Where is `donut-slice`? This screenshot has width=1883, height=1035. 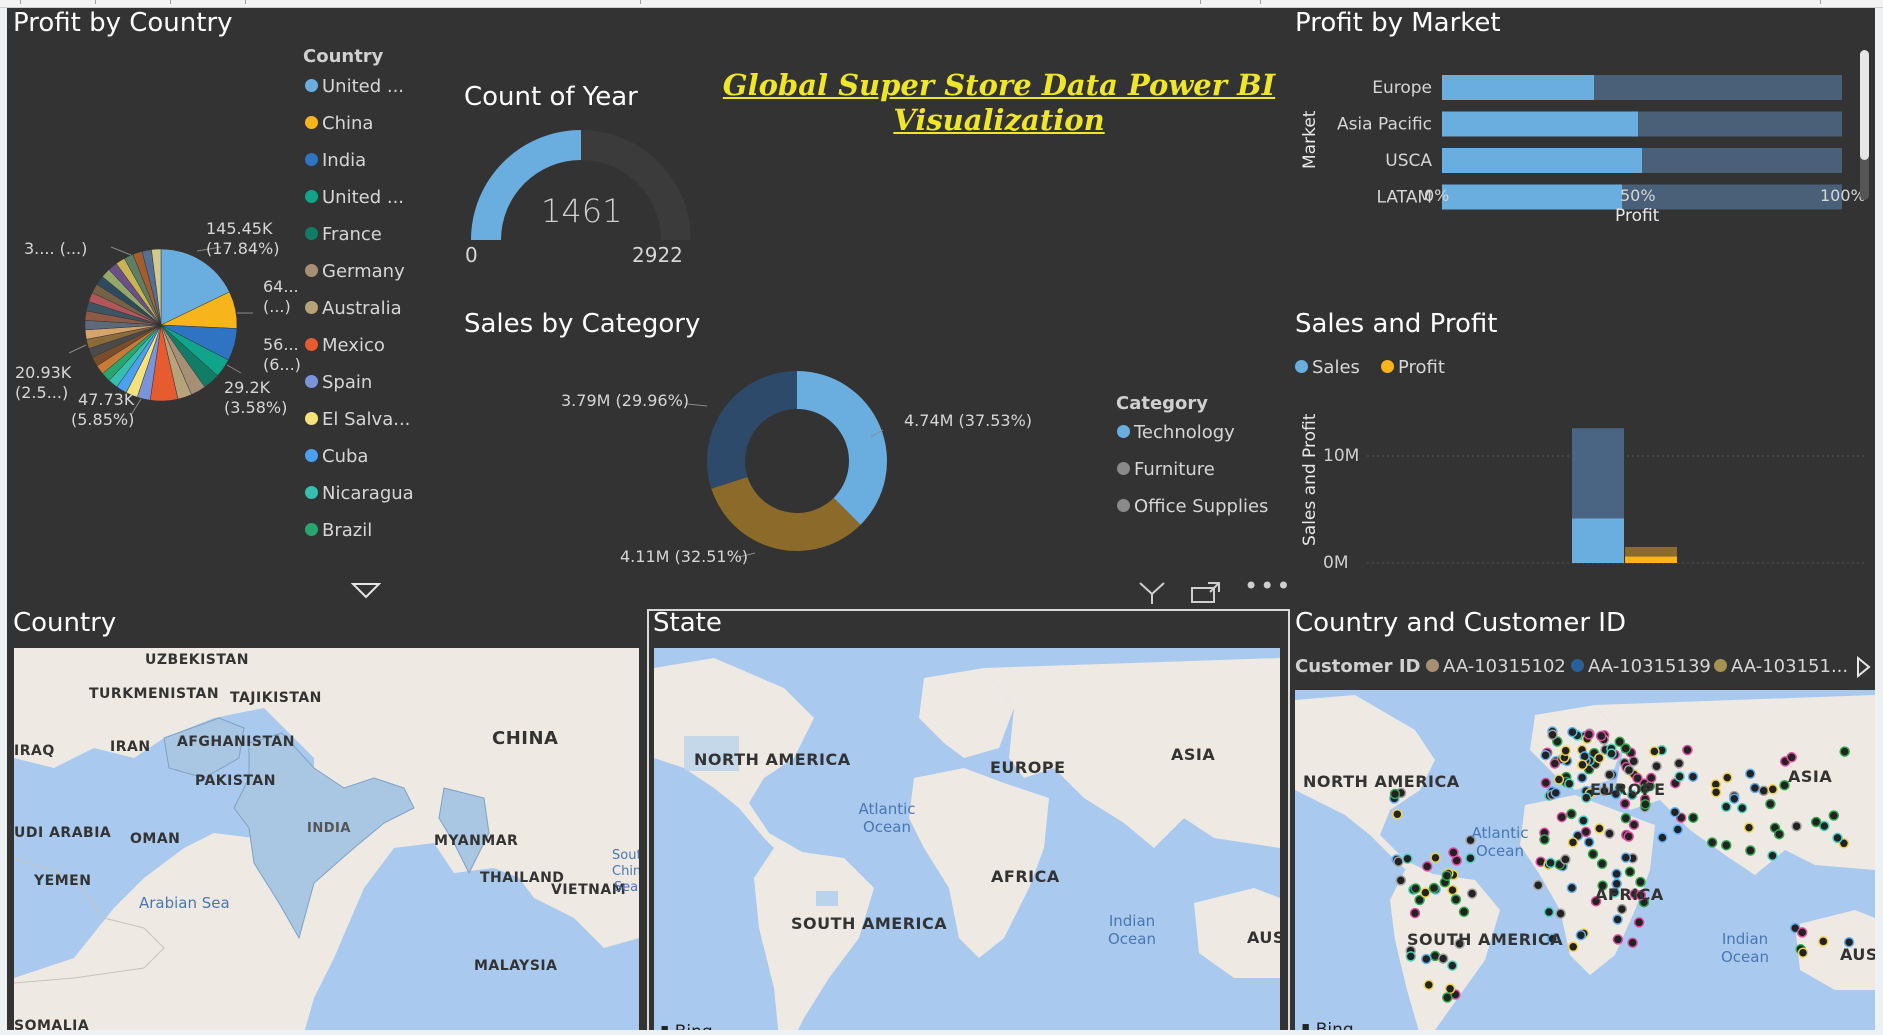 donut-slice is located at coordinates (752, 430).